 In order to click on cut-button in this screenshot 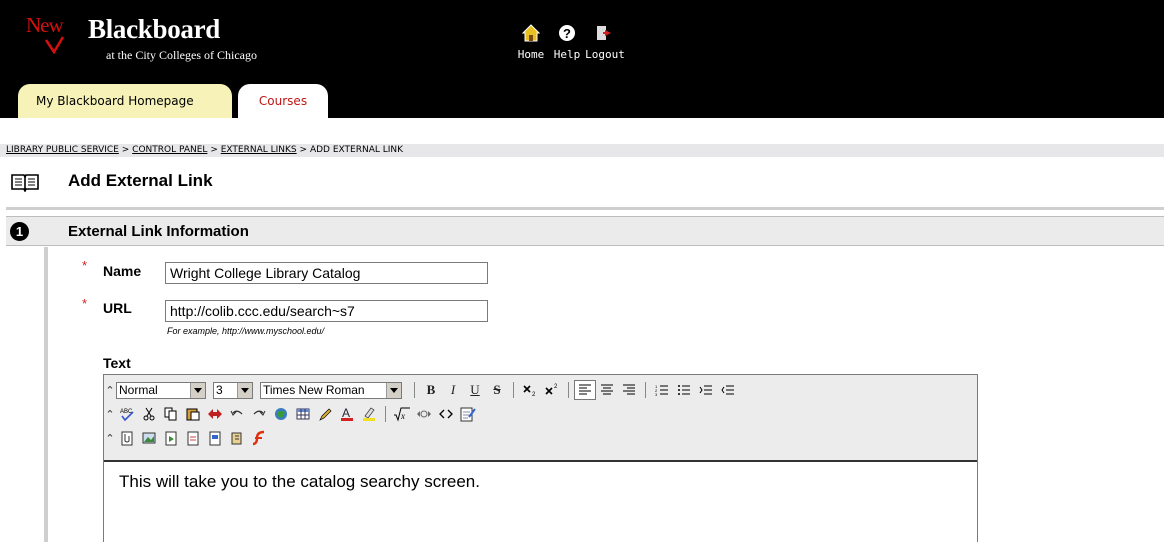, I will do `click(149, 414)`.